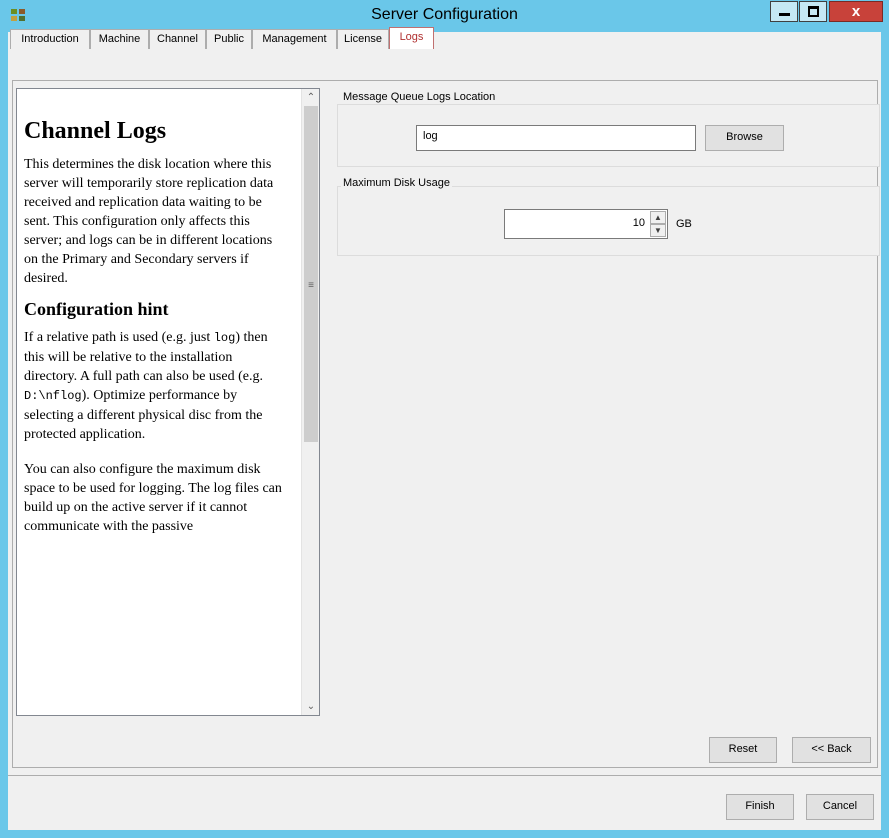 This screenshot has width=889, height=838. Describe the element at coordinates (586, 224) in the screenshot. I see `disk-usage-spinner: 10 ▲ ▼` at that location.